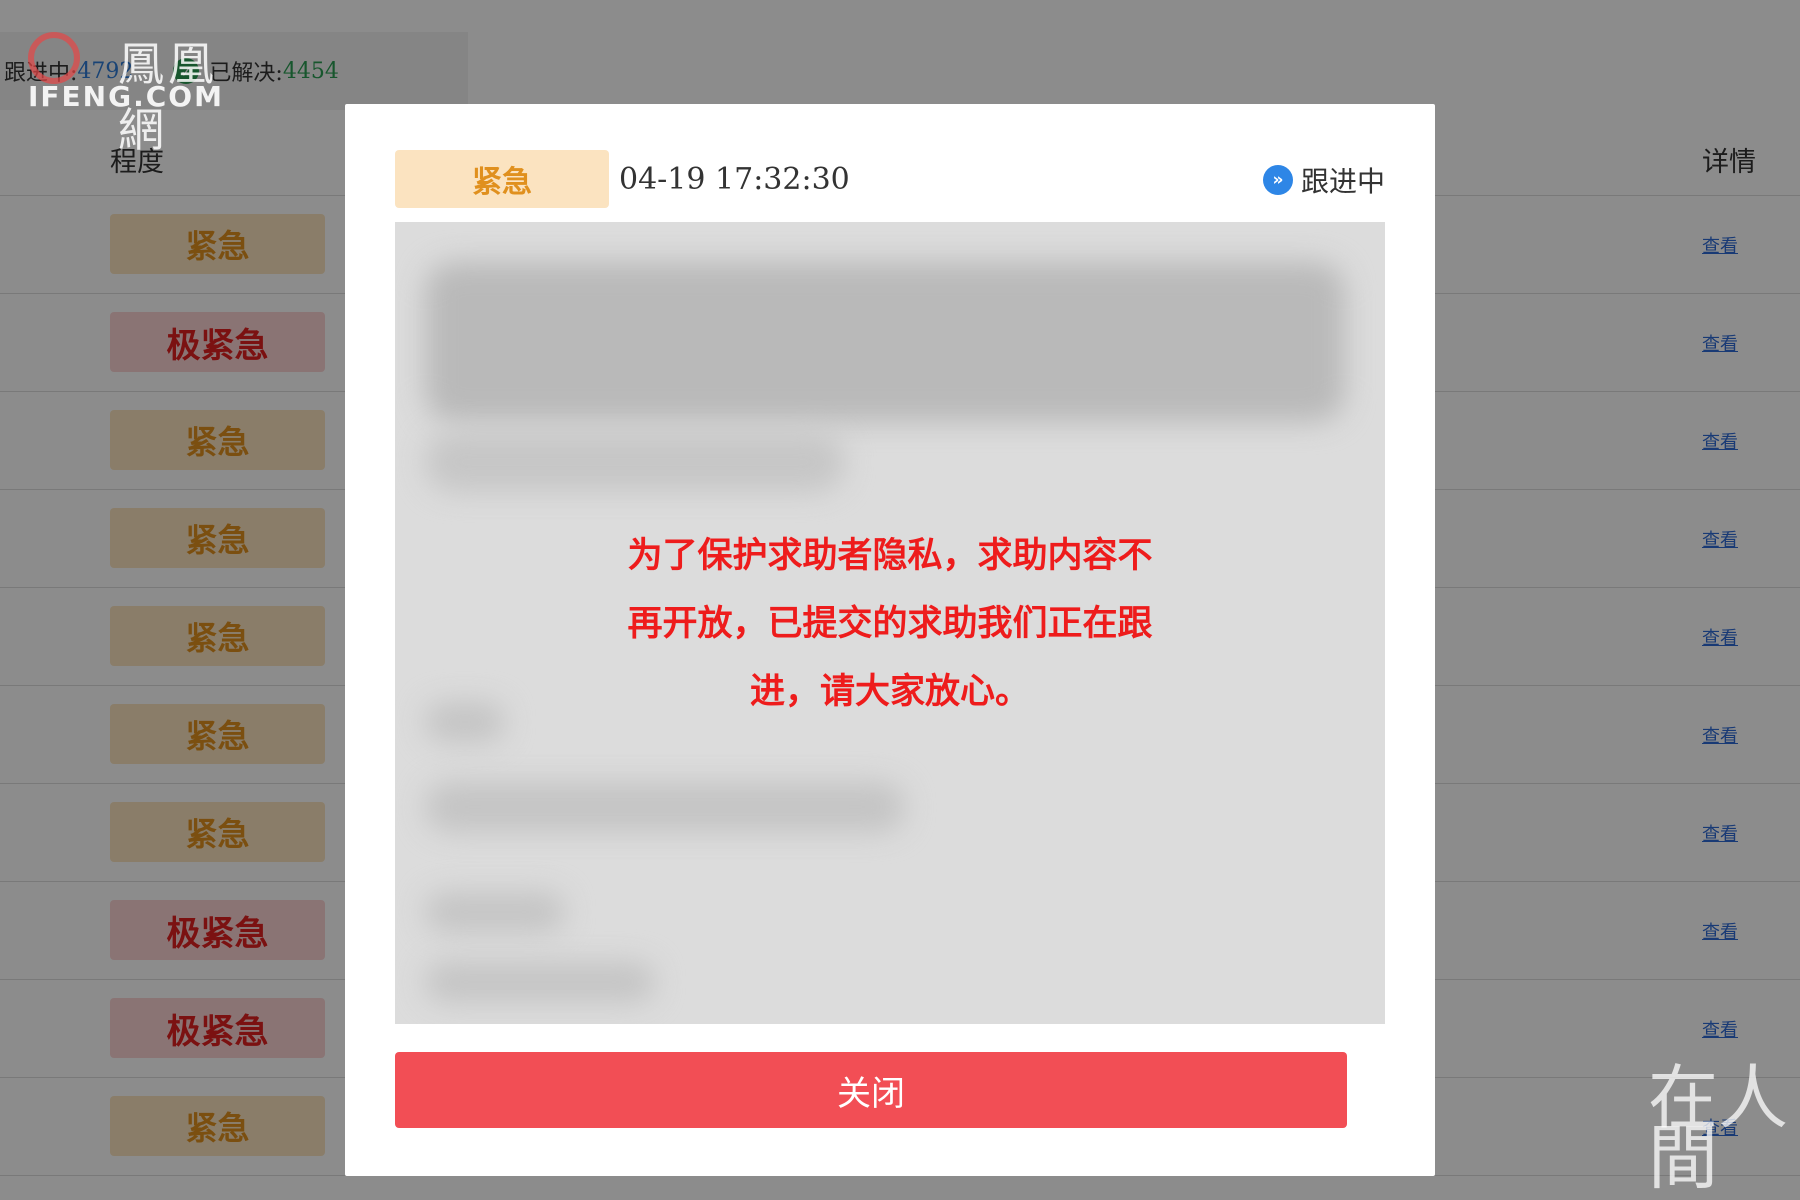  I want to click on logo-english-text: IFENG.COM, so click(126, 96).